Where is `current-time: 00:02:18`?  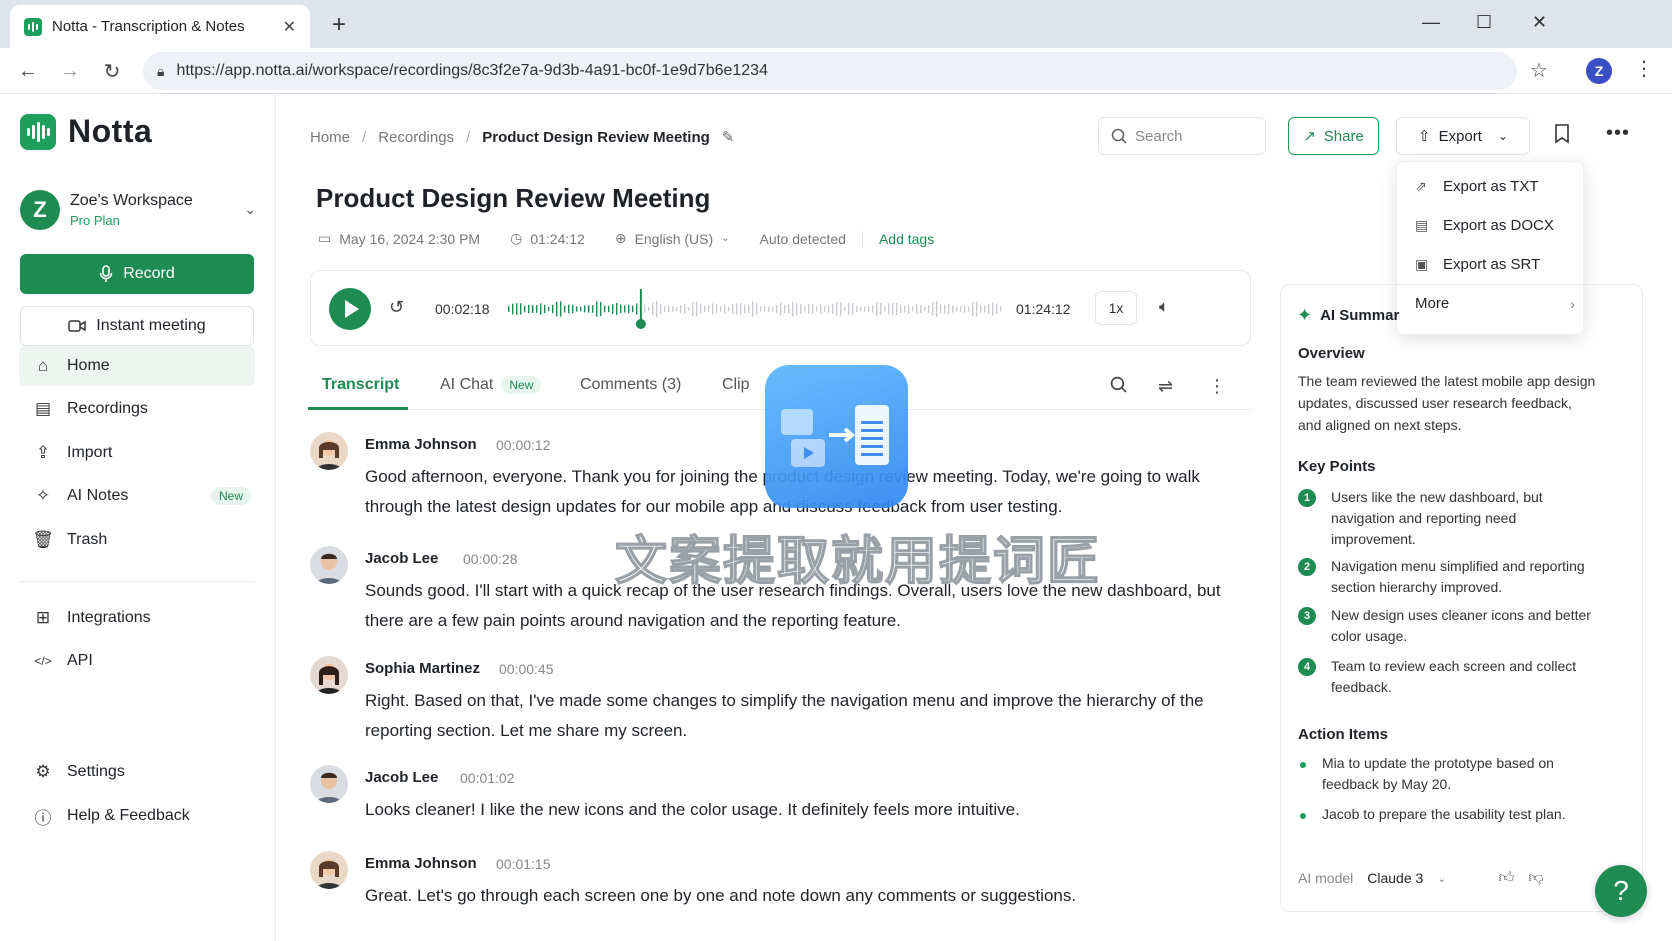 current-time: 00:02:18 is located at coordinates (462, 309).